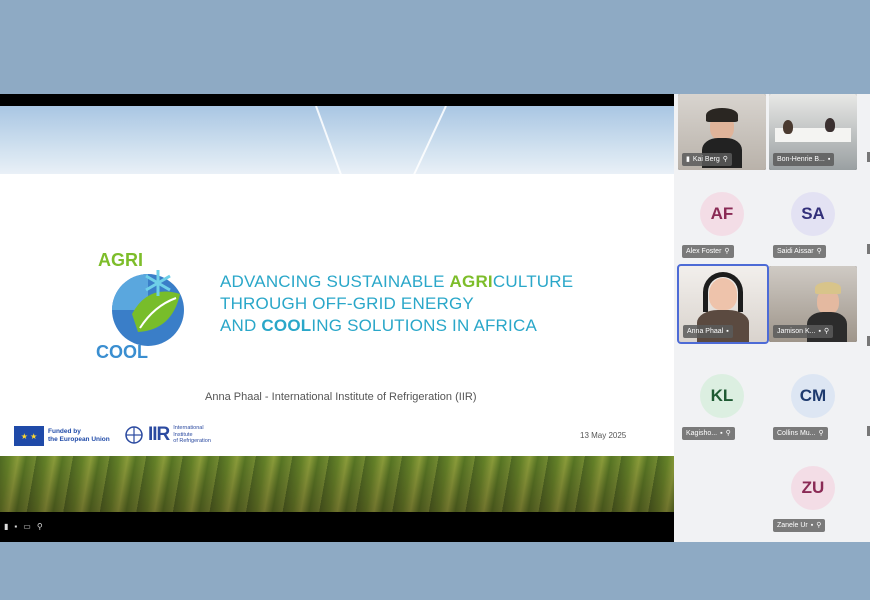 The image size is (870, 600). What do you see at coordinates (603, 435) in the screenshot?
I see `slide-date: 13 May 2025` at bounding box center [603, 435].